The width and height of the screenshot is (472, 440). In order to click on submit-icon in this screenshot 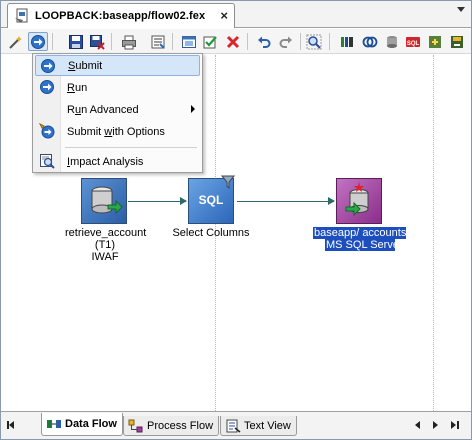, I will do `click(48, 66)`.